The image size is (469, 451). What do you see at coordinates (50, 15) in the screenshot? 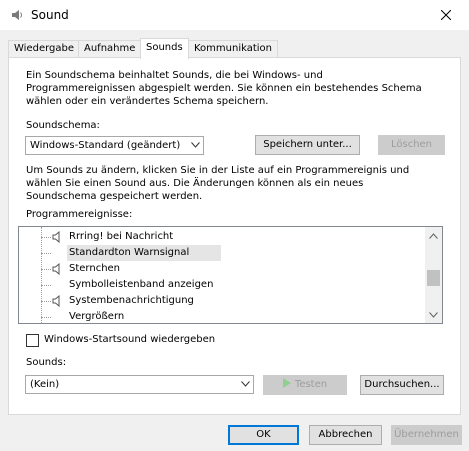
I see `window-title: Sound` at bounding box center [50, 15].